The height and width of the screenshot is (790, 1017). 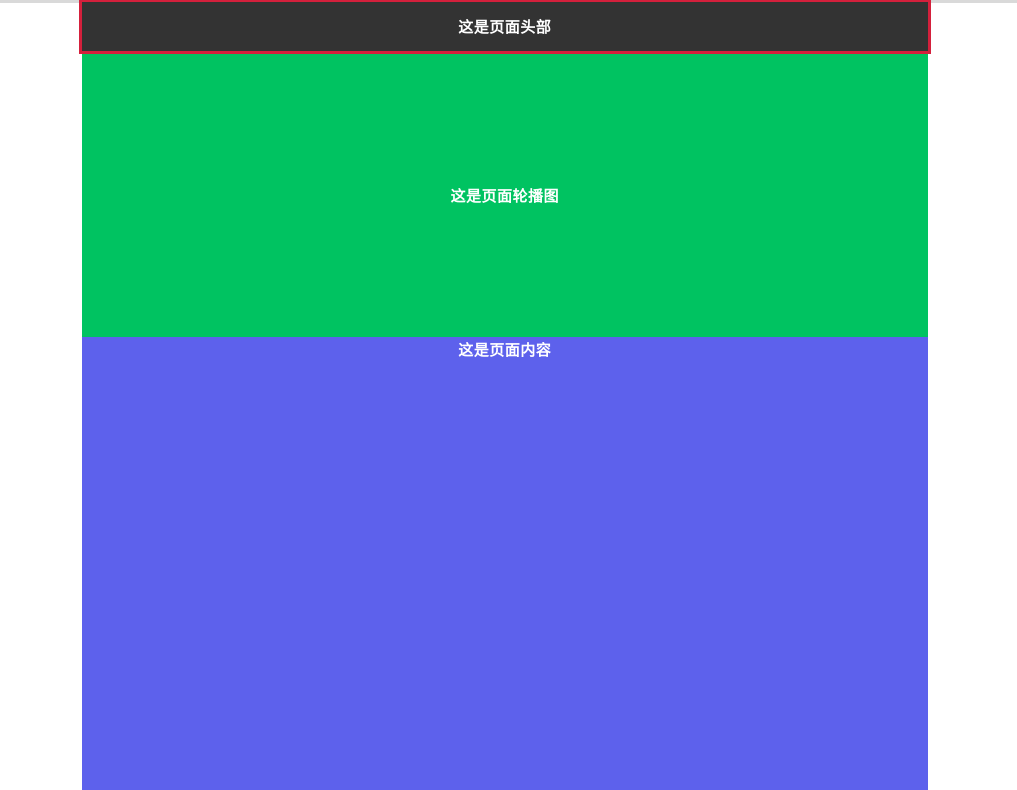 I want to click on page-header: 这是页面头部, so click(x=505, y=27).